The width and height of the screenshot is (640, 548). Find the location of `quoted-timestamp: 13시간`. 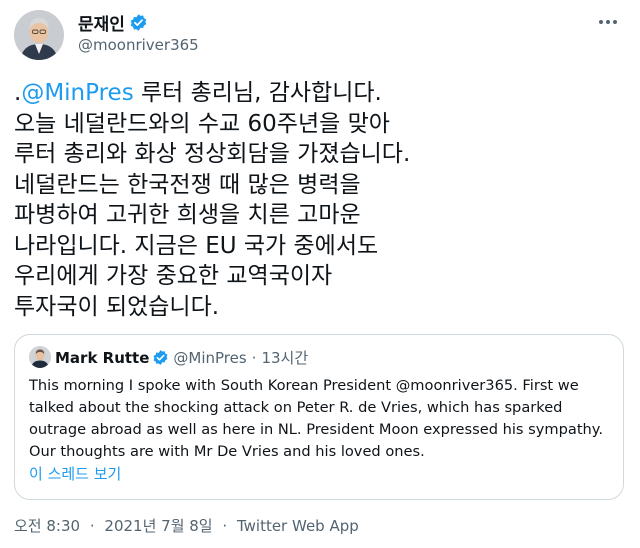

quoted-timestamp: 13시간 is located at coordinates (284, 357).